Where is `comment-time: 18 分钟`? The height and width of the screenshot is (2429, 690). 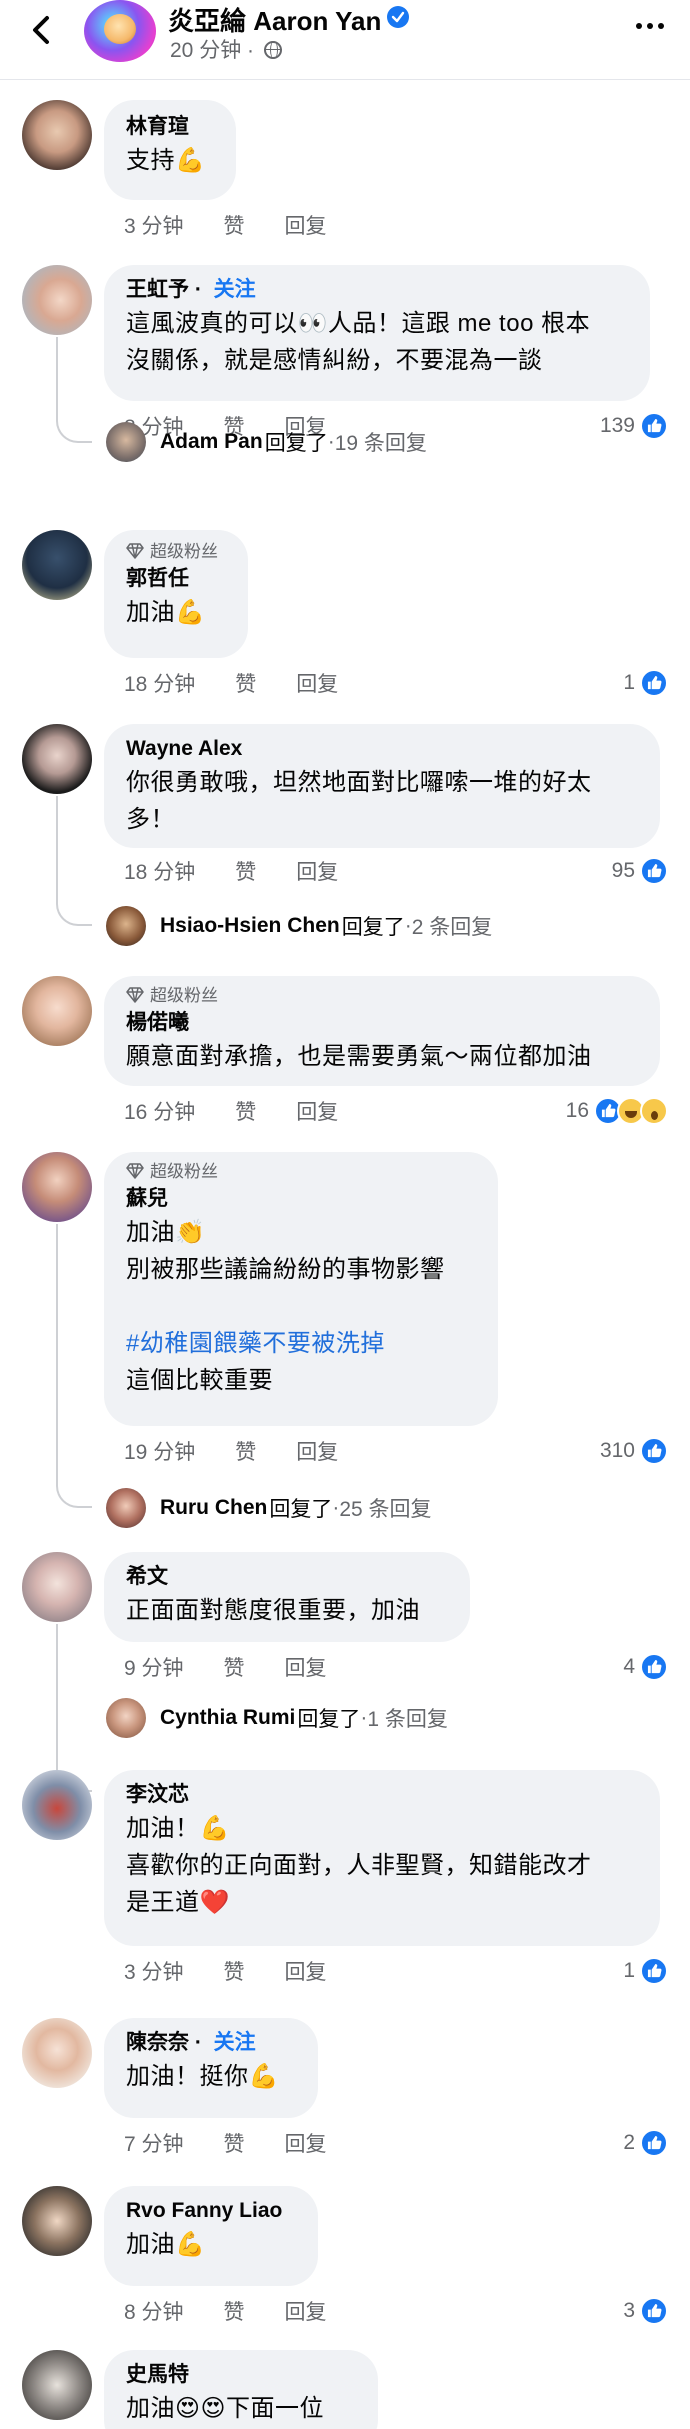
comment-time: 18 分钟 is located at coordinates (160, 684).